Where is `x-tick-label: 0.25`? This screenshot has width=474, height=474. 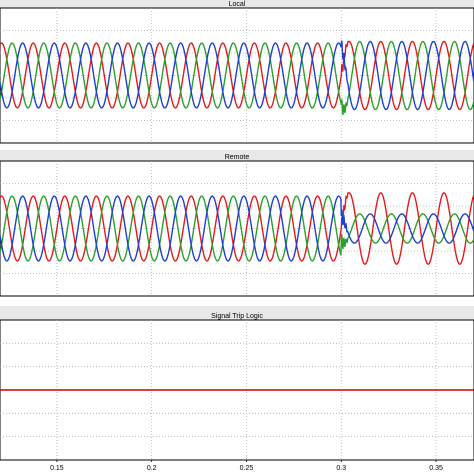
x-tick-label: 0.25 is located at coordinates (247, 468).